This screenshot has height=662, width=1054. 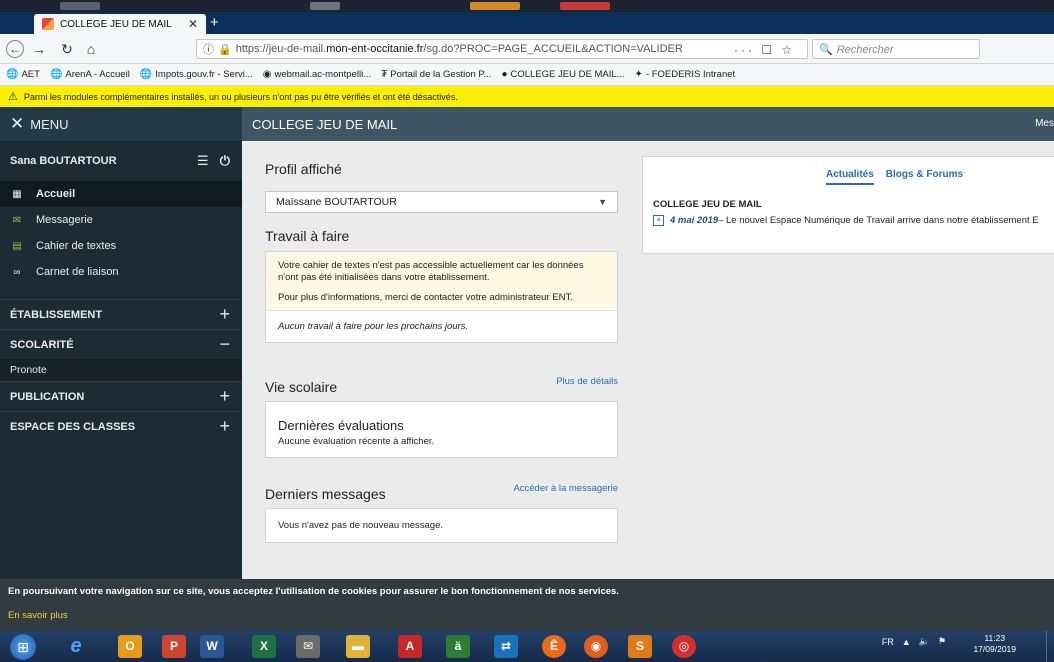 I want to click on clock: 11:23 17/09/2019, so click(x=994, y=644).